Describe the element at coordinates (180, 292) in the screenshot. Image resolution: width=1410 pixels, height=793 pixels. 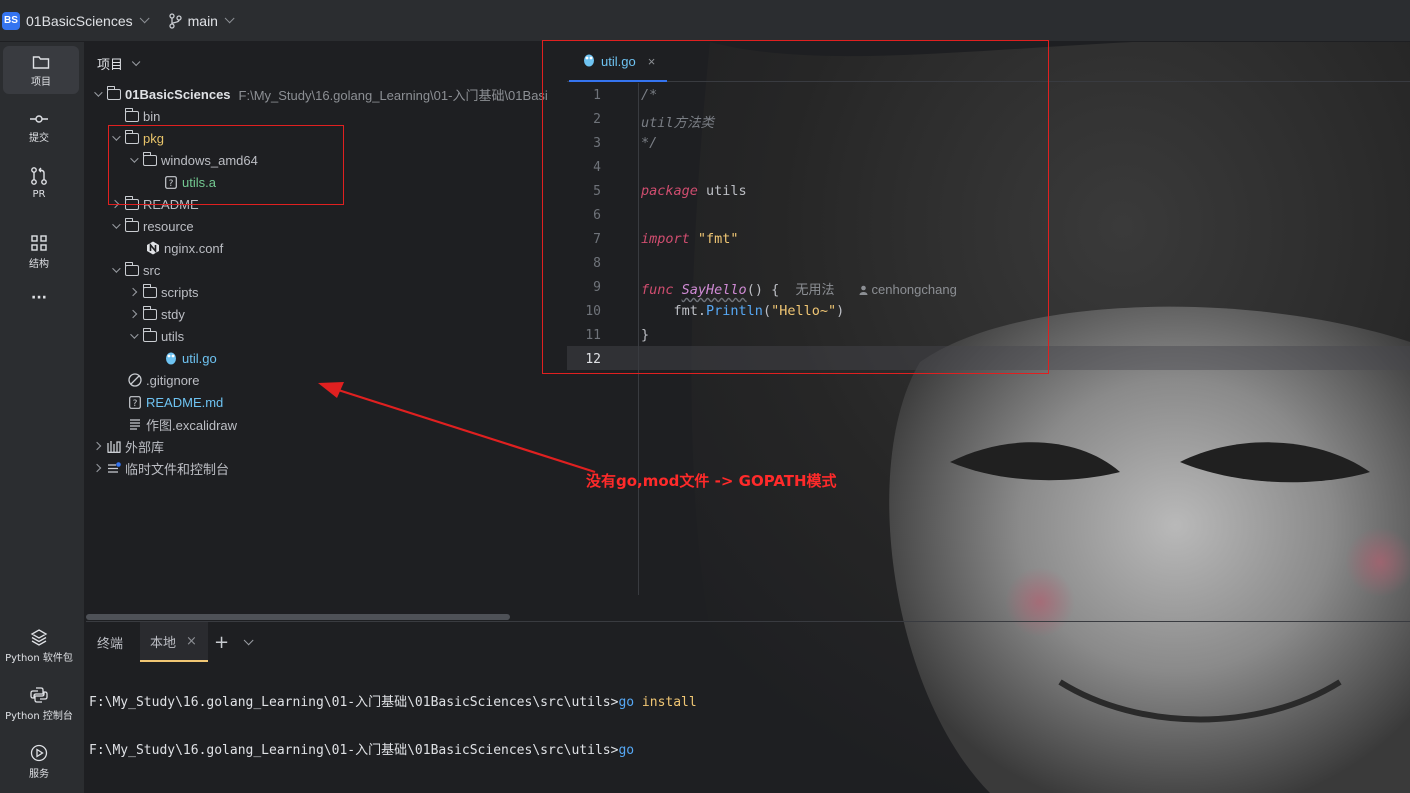
I see `tree-item-label: scripts` at that location.